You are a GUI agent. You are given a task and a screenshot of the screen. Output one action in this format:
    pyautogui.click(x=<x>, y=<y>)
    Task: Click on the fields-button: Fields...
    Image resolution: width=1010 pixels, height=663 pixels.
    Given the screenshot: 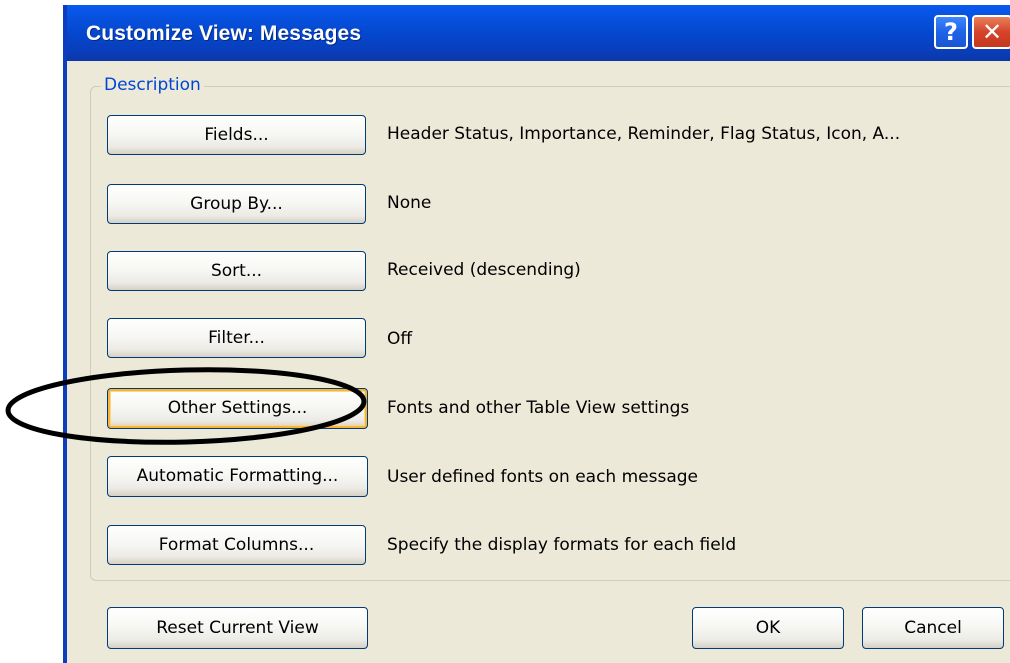 What is the action you would take?
    pyautogui.click(x=236, y=135)
    